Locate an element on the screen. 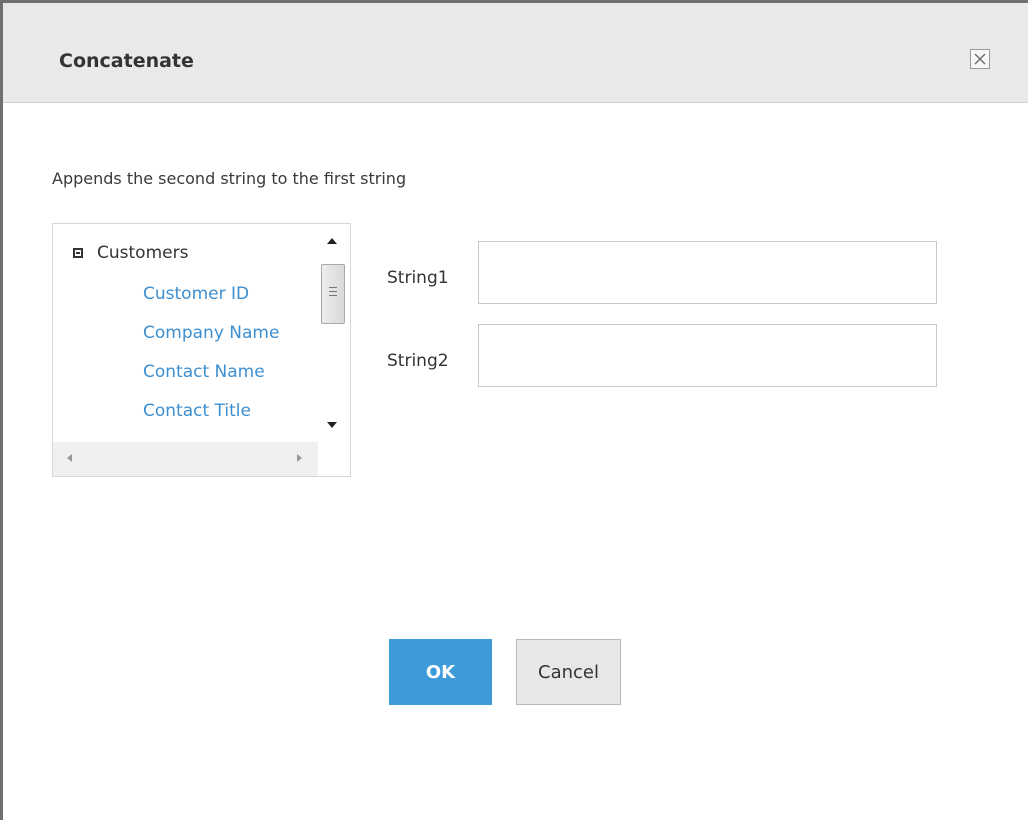 This screenshot has width=1028, height=820. cancel-button: Cancel is located at coordinates (568, 672).